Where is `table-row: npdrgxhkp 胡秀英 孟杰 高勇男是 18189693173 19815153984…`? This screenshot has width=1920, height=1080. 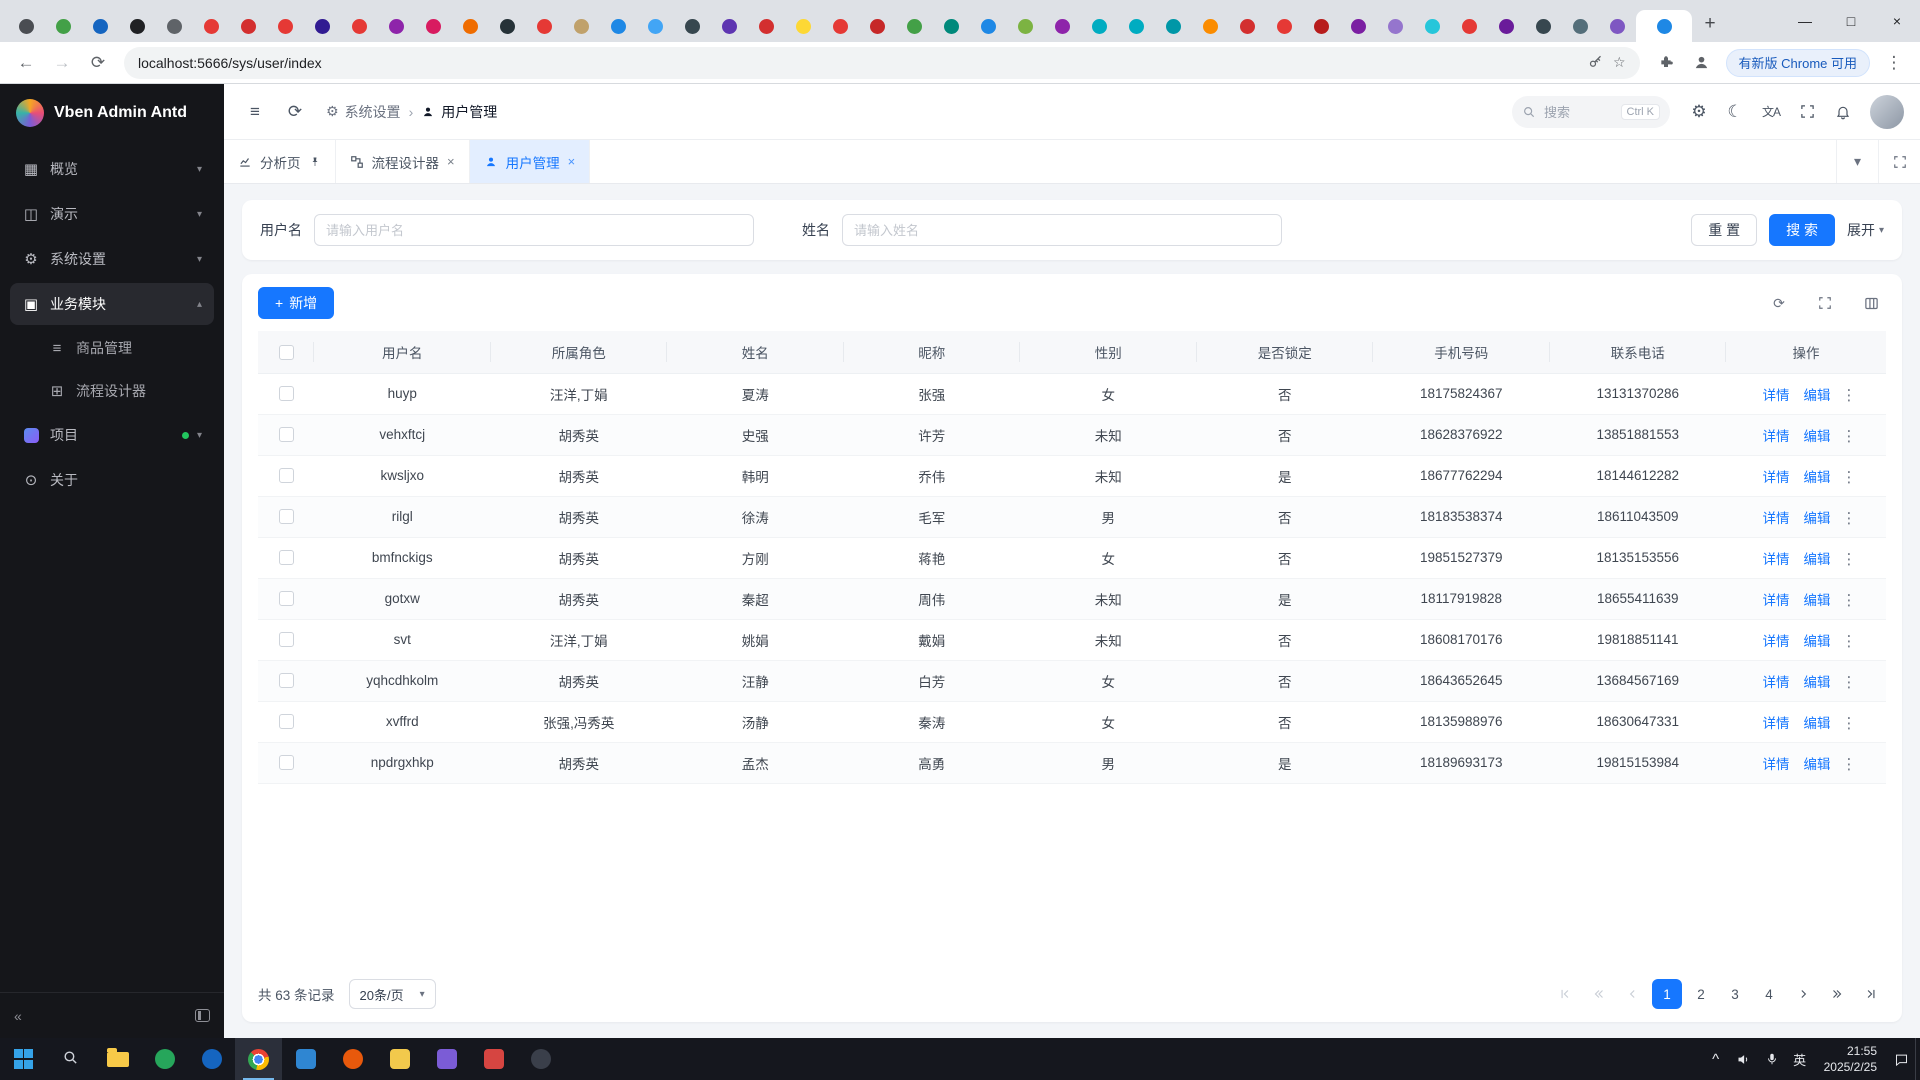 table-row: npdrgxhkp 胡秀英 孟杰 高勇男是 18189693173 19815153984… is located at coordinates (1072, 763).